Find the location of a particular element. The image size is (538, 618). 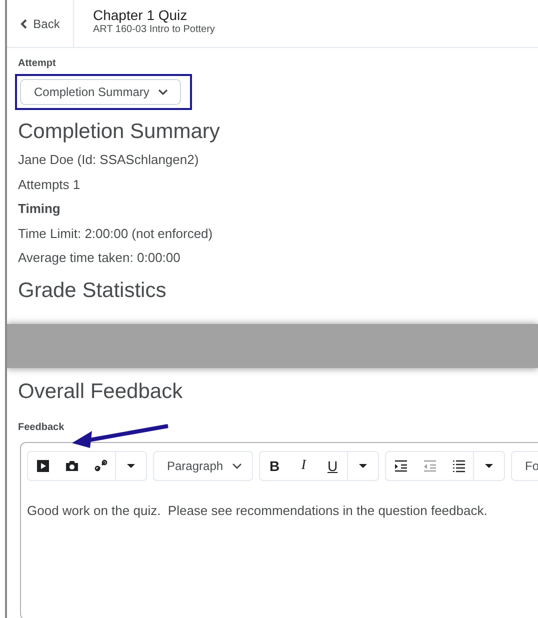

feedback-text: Good work on the quiz. Please see recommendations in the question feedback. is located at coordinates (257, 510).